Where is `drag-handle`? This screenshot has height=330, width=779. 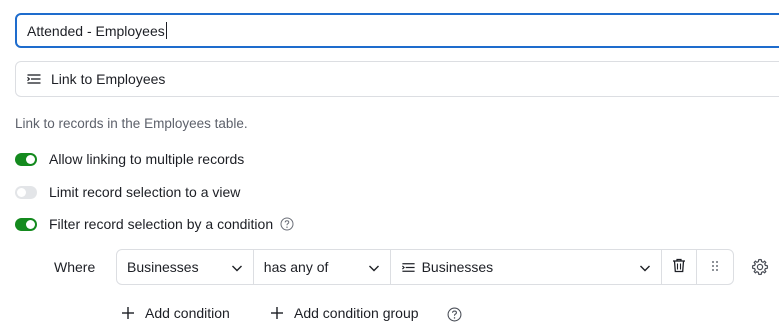
drag-handle is located at coordinates (715, 267).